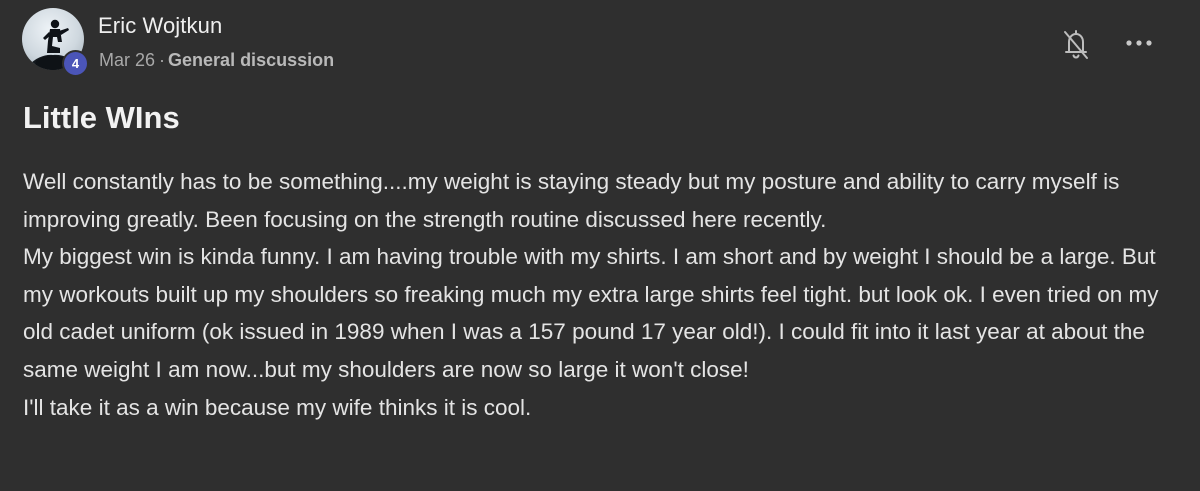 This screenshot has width=1200, height=491. What do you see at coordinates (55, 42) in the screenshot?
I see `author-avatar: 4` at bounding box center [55, 42].